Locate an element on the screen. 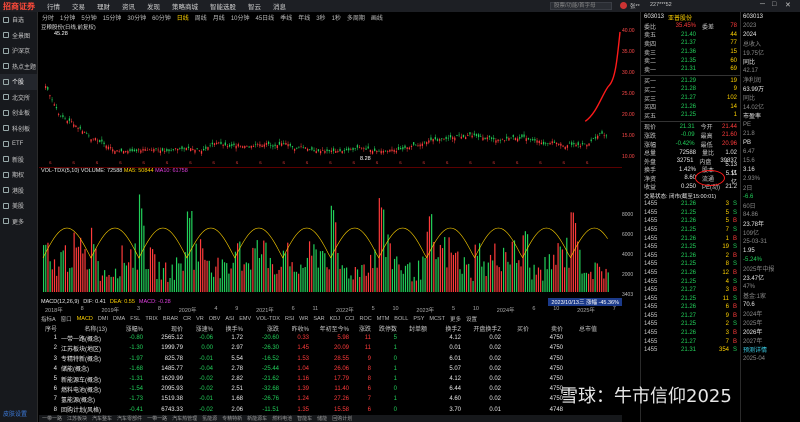 Image resolution: width=800 pixels, height=422 pixels. indicator-tab-21: BOLL is located at coordinates (401, 319).